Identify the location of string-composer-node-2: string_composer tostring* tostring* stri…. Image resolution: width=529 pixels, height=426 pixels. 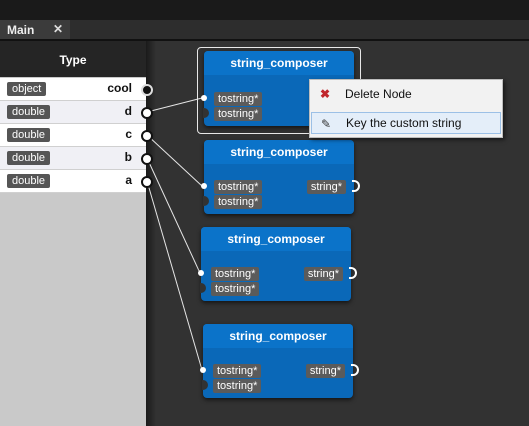
(280, 177).